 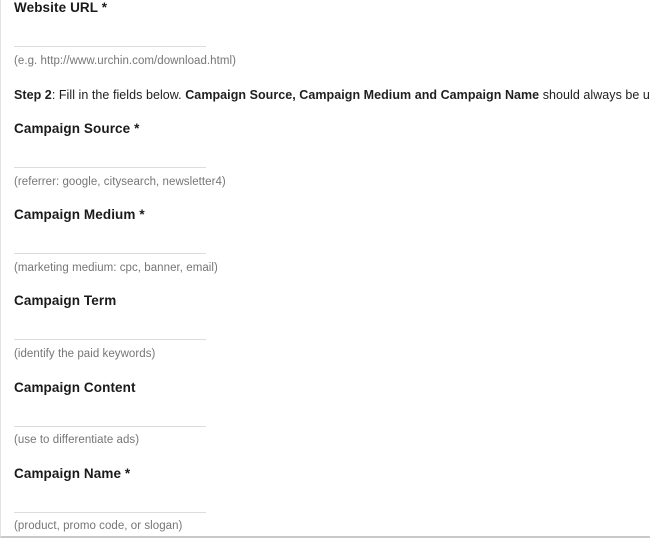 I want to click on field-campaign-name: Campaign Name *, so click(x=72, y=474).